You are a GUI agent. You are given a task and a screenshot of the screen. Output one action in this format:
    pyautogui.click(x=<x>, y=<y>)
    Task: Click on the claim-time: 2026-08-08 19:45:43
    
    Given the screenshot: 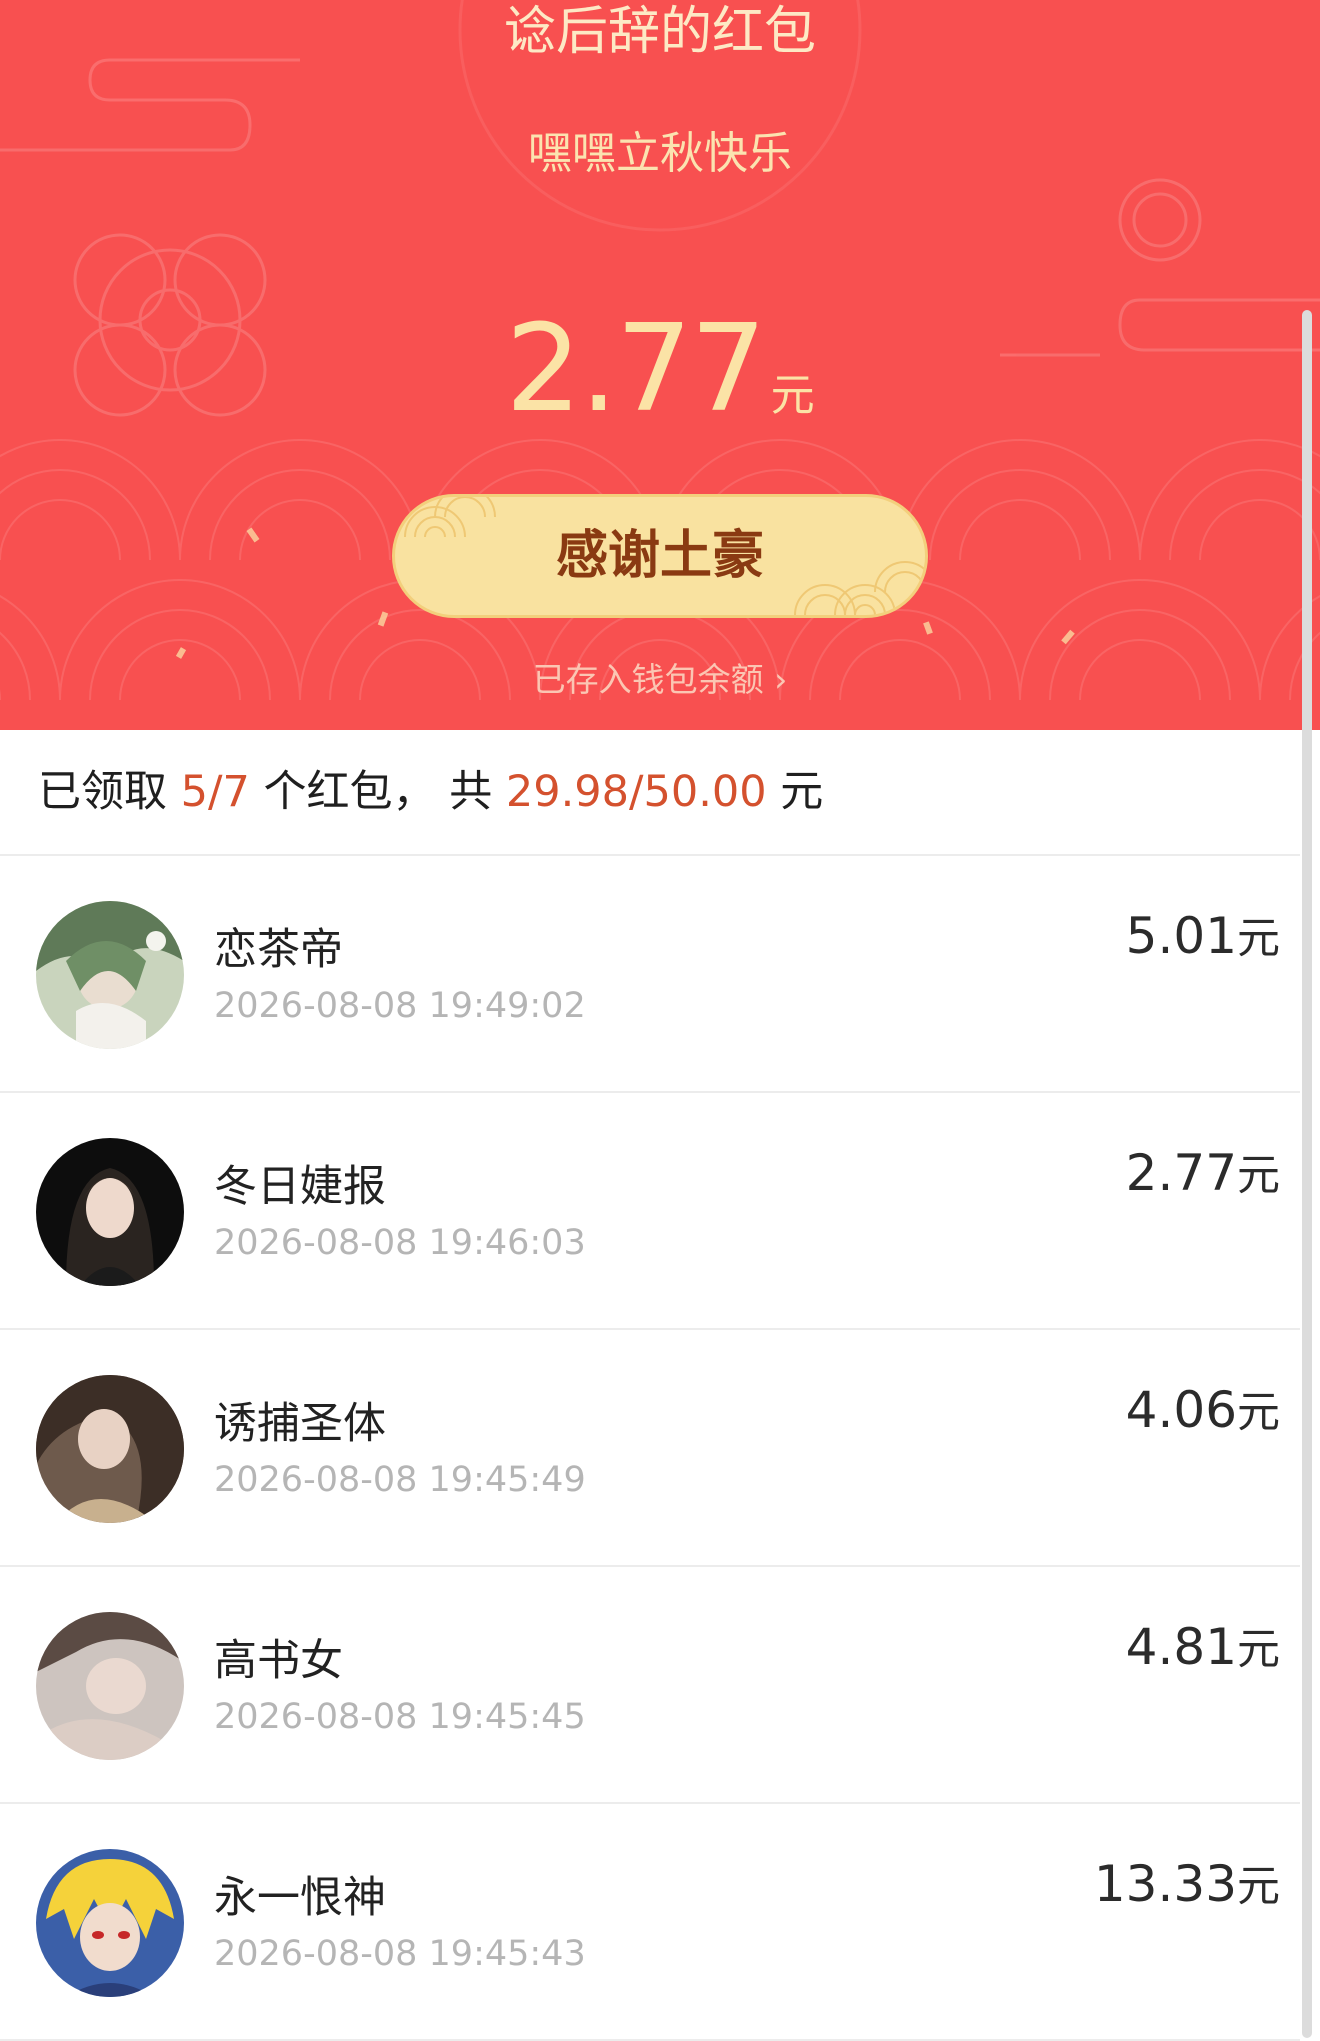 What is the action you would take?
    pyautogui.click(x=400, y=1954)
    